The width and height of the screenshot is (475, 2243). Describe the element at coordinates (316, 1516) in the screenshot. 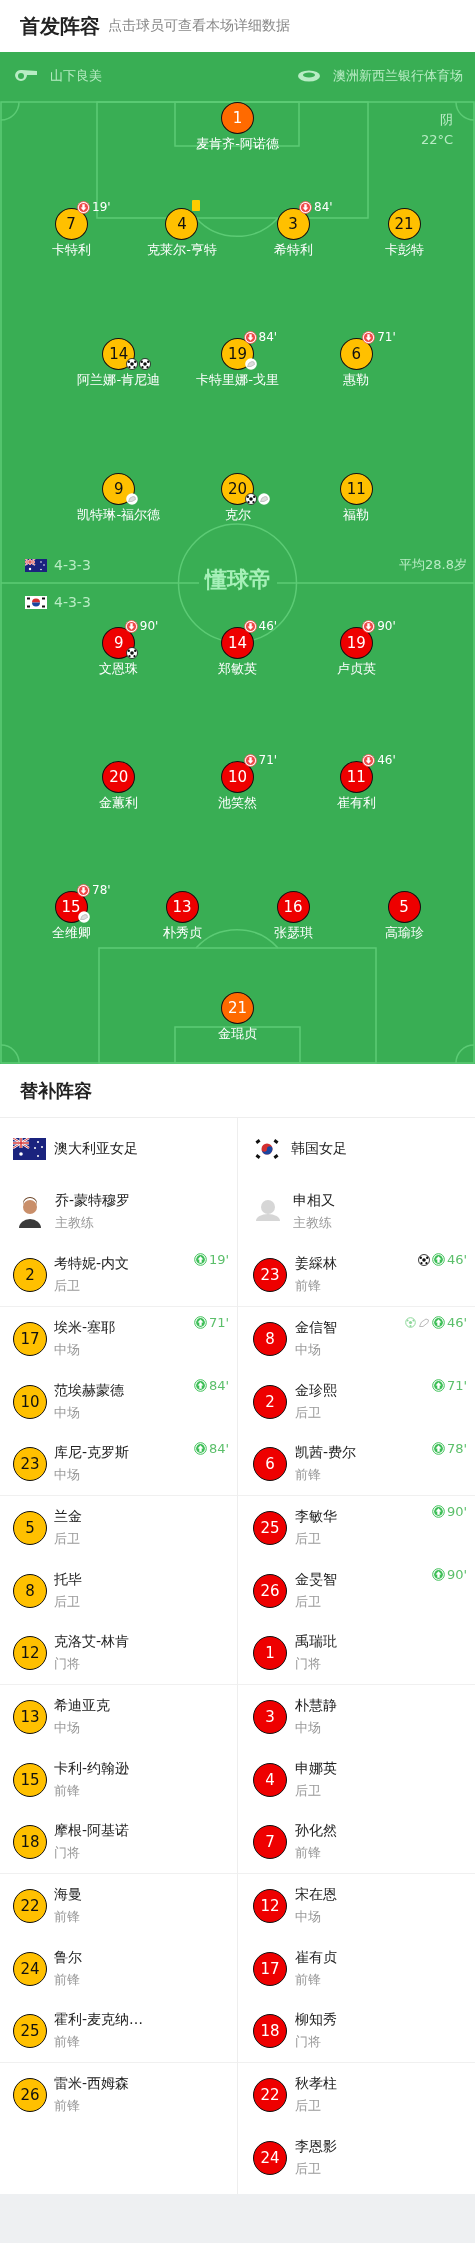

I see `player-name: 李敏华` at that location.